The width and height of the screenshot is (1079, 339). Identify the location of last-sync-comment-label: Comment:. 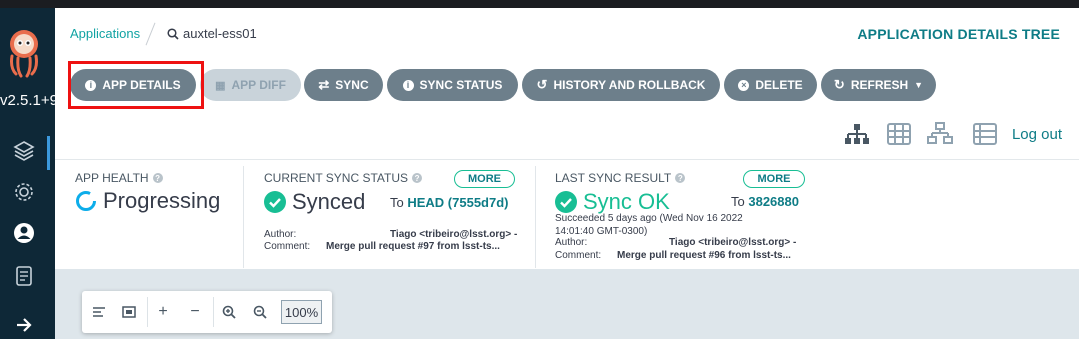
(578, 255).